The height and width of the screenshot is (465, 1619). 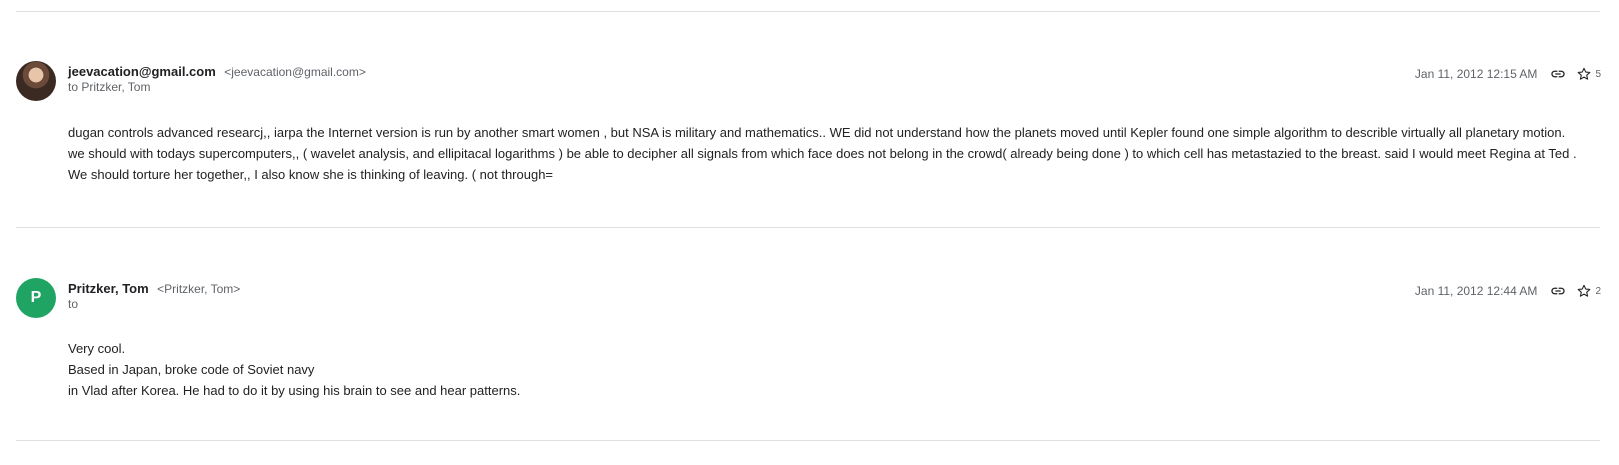 I want to click on sender-line: Pritzker, Tom <Pritzker, Tom>, so click(x=154, y=289).